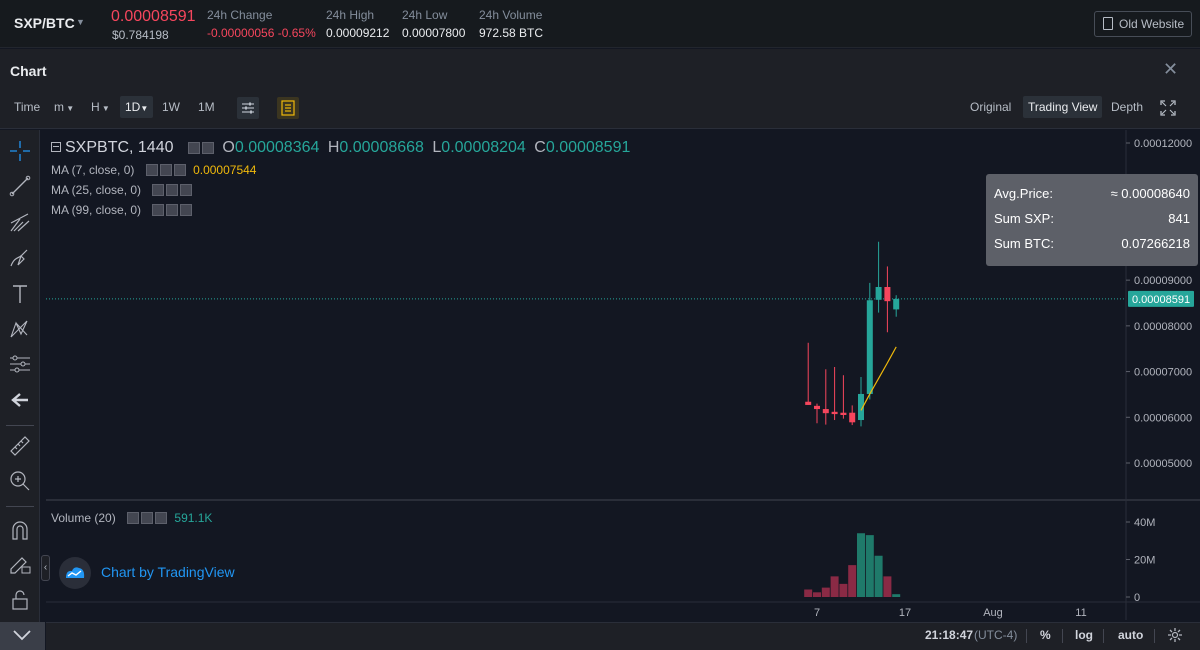 The image size is (1200, 650). I want to click on legend-ma25: MA (25, close, 0), so click(122, 190).